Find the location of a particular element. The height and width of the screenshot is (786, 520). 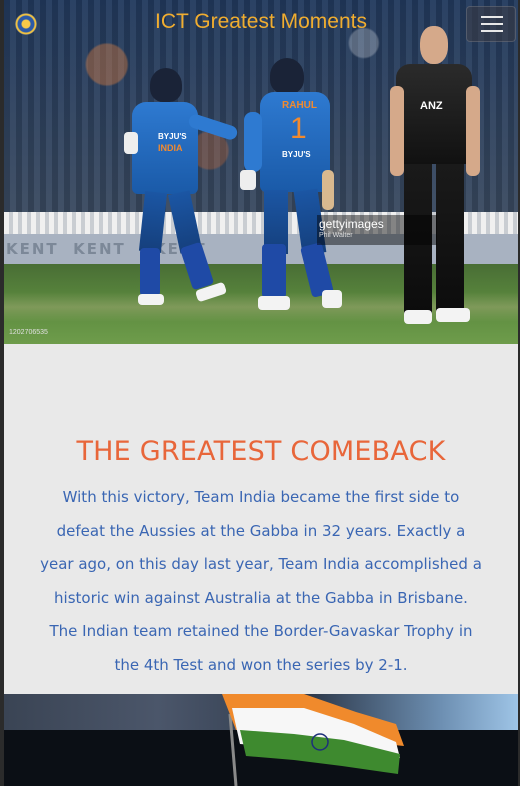

player-rahul: RAHUL 1 BYJU'S is located at coordinates (294, 186).